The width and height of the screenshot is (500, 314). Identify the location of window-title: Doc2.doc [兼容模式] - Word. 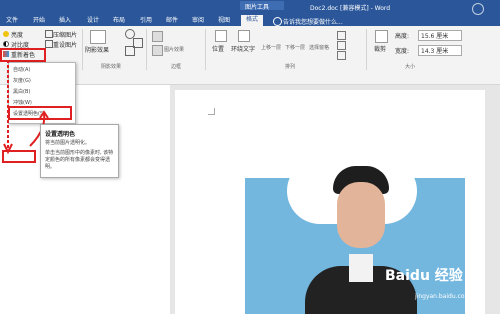
(350, 8).